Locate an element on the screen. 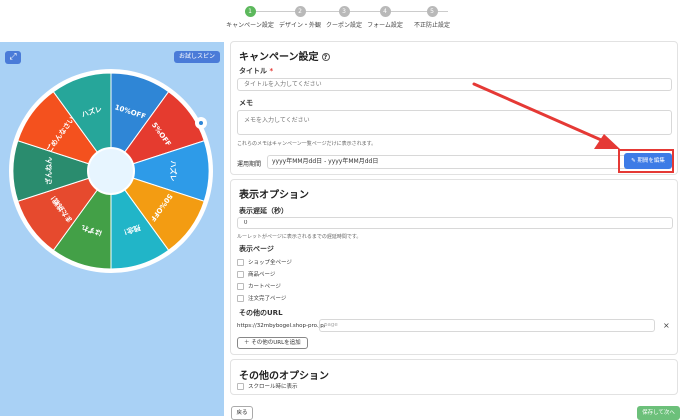 The height and width of the screenshot is (420, 680). wheel-center is located at coordinates (111, 171).